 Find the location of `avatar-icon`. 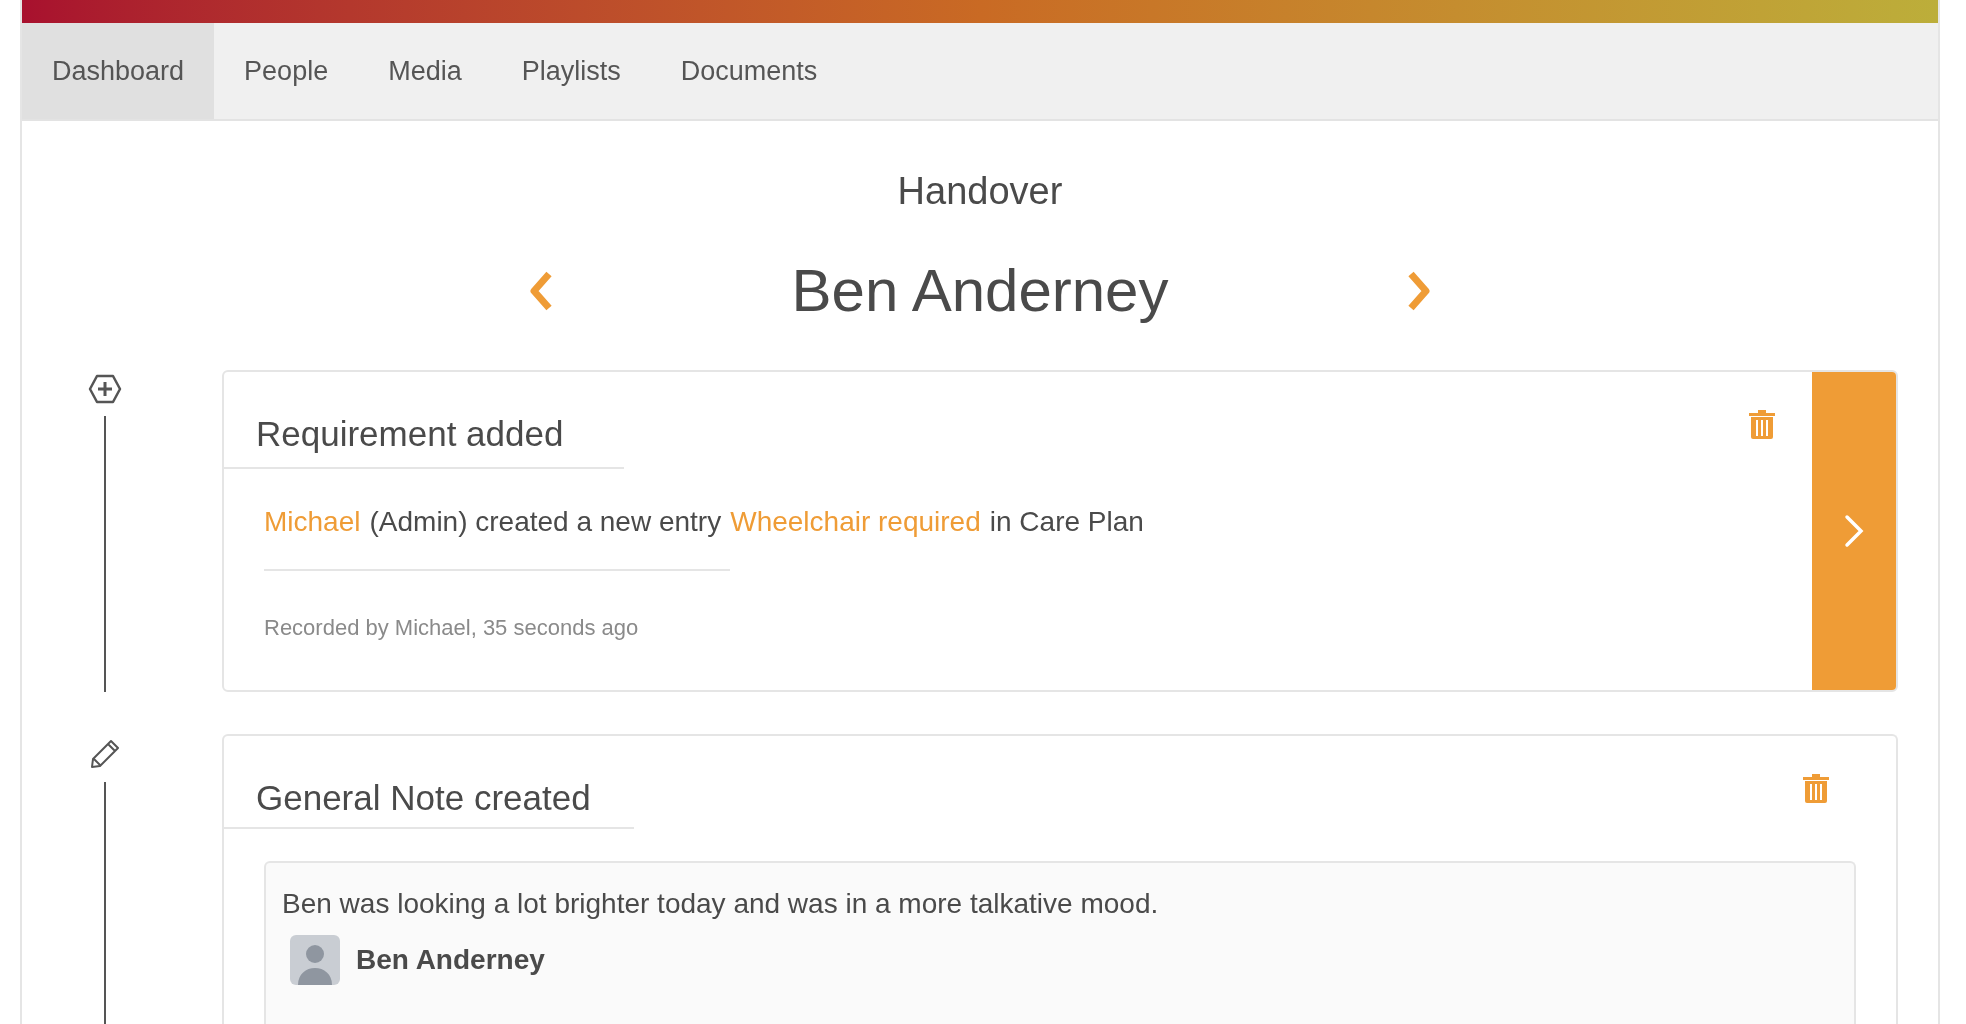

avatar-icon is located at coordinates (315, 959).